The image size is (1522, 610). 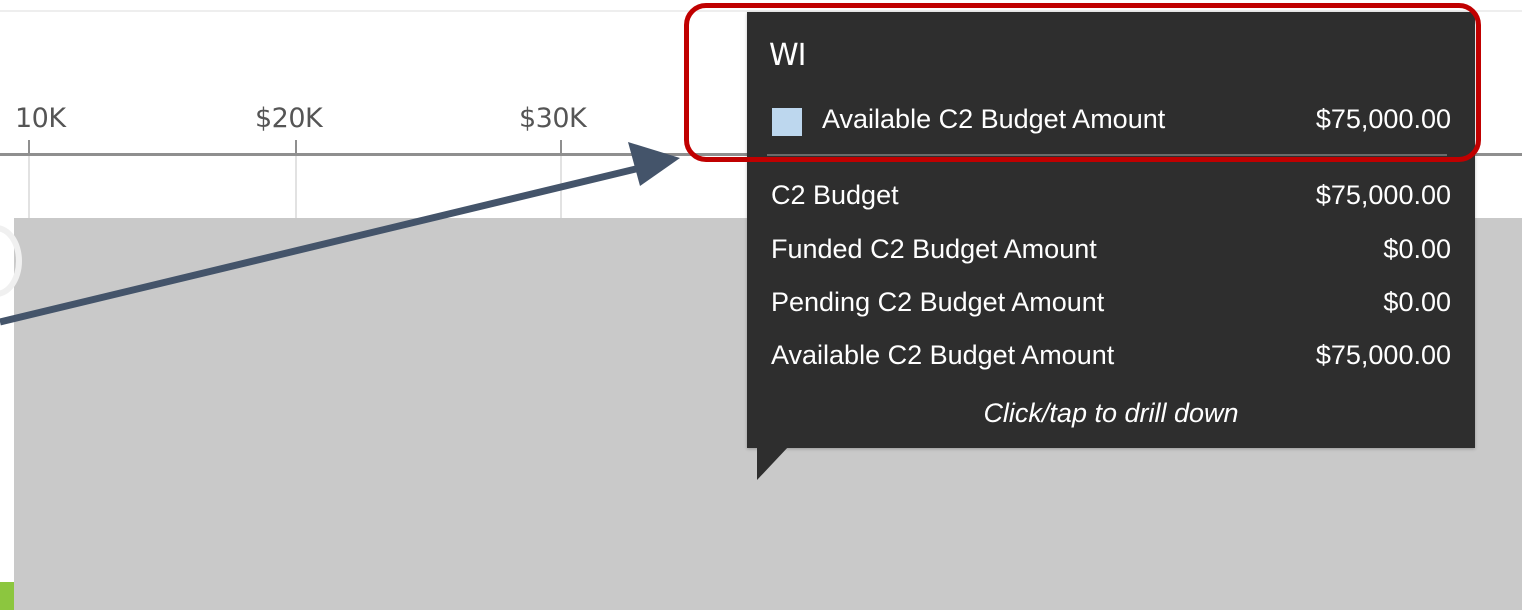 I want to click on arrow-shaft, so click(x=320, y=245).